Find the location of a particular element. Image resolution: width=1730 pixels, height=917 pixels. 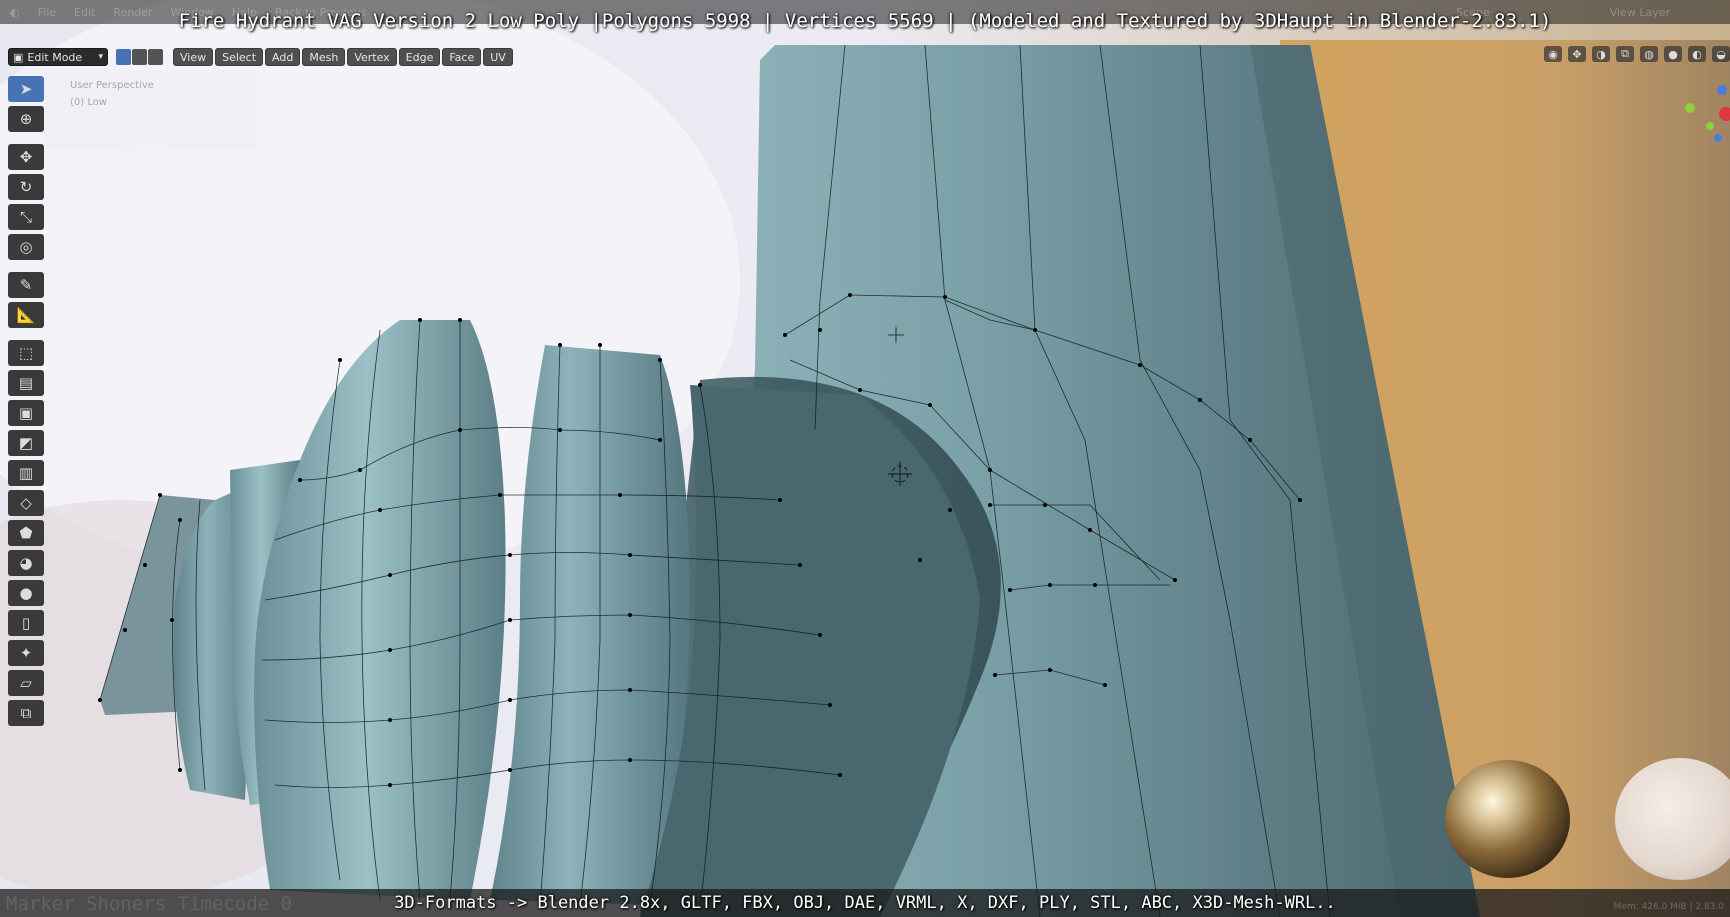

add-cube-icon: ⬚ is located at coordinates (26, 353).